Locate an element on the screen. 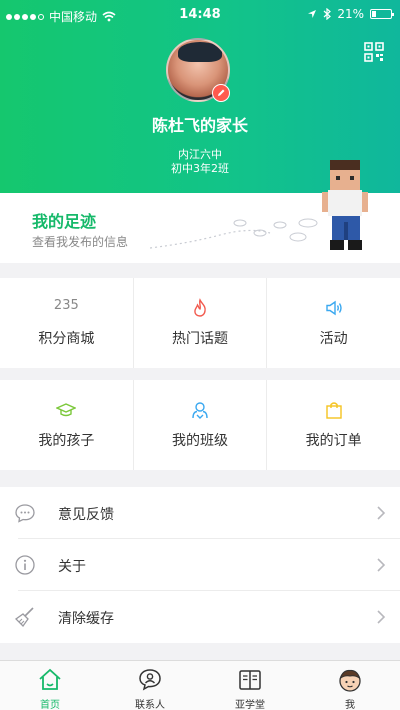  home-icon is located at coordinates (50, 679).